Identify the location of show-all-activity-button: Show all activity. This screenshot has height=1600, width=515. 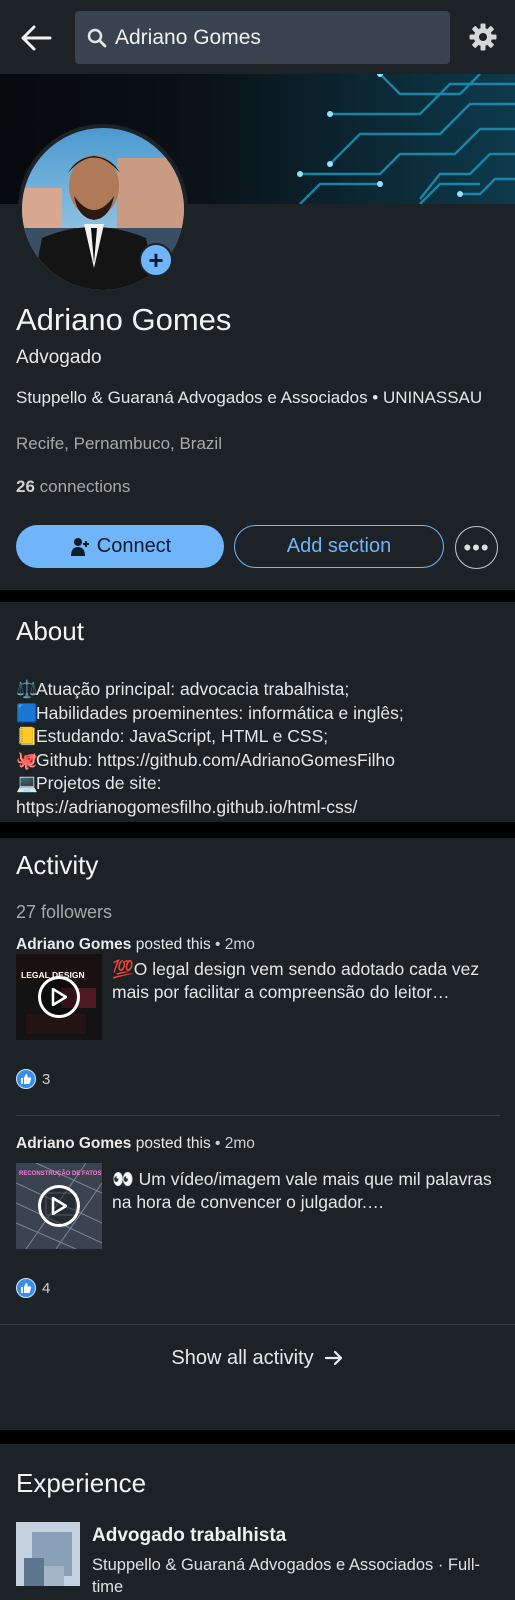
(257, 1358).